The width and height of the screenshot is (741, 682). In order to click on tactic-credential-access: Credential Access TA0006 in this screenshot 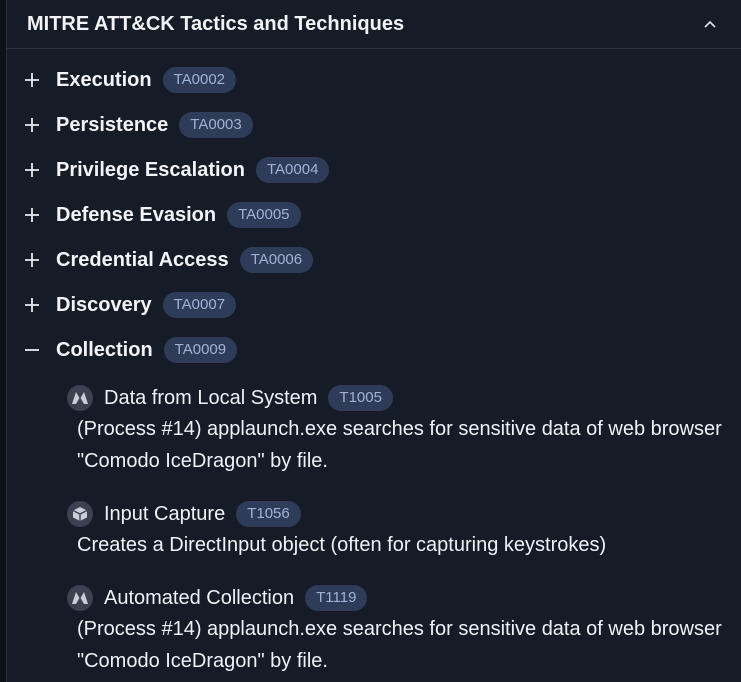, I will do `click(168, 260)`.